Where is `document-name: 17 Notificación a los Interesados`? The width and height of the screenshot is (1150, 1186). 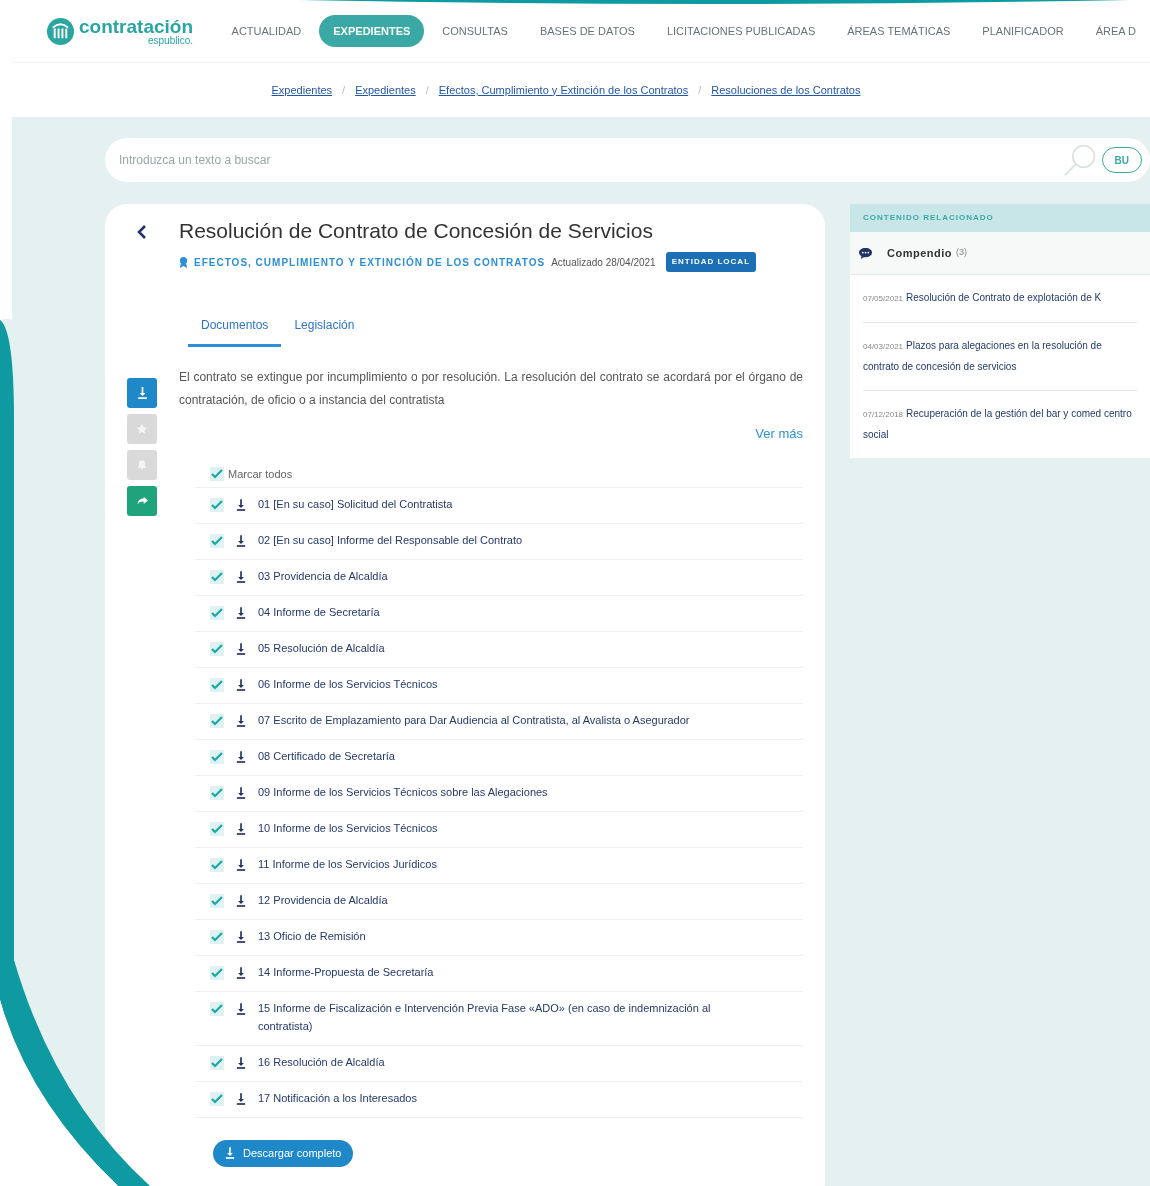 document-name: 17 Notificación a los Interesados is located at coordinates (338, 1098).